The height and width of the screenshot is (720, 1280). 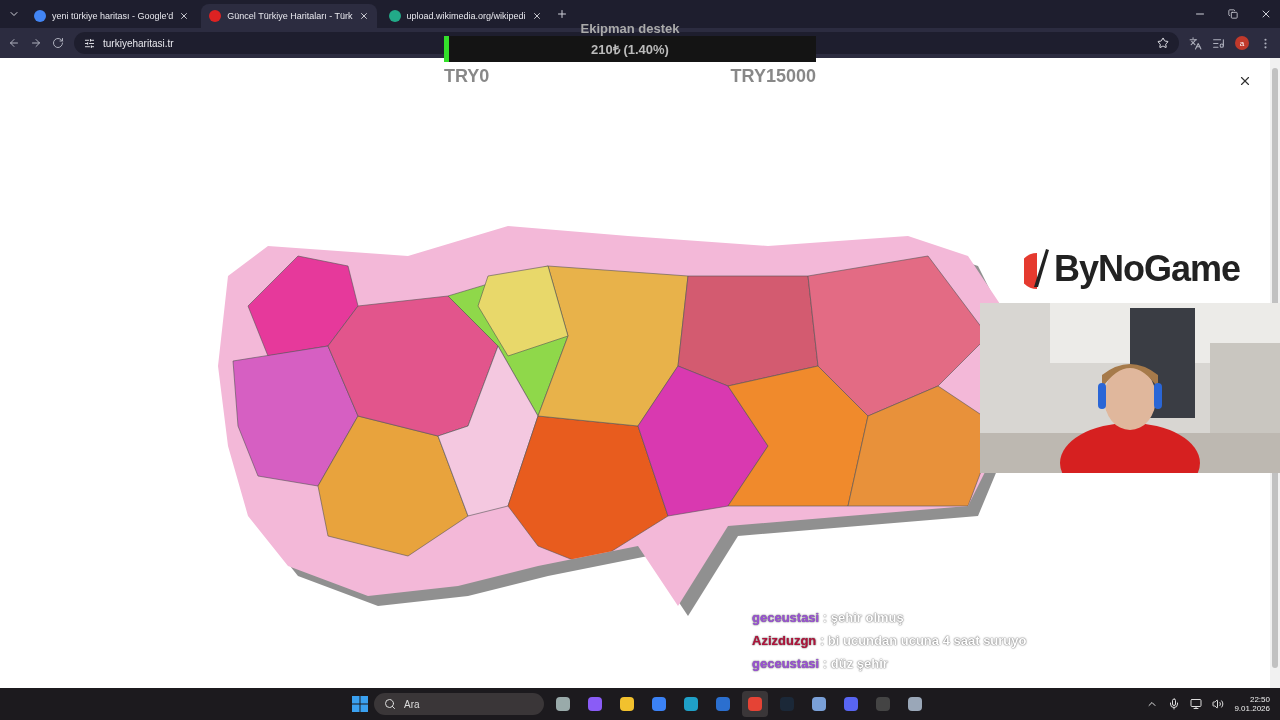 What do you see at coordinates (1037, 269) in the screenshot?
I see `logo-icon` at bounding box center [1037, 269].